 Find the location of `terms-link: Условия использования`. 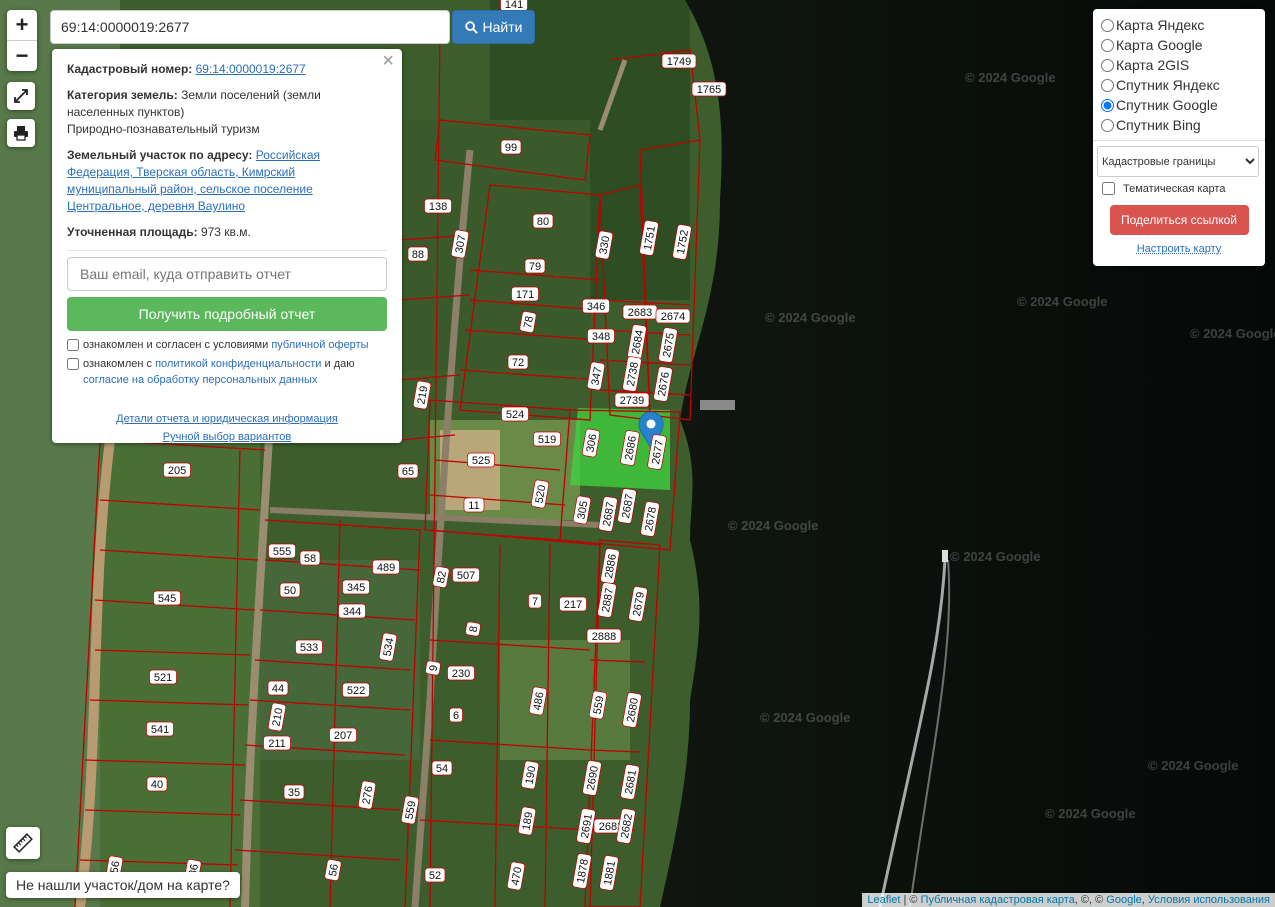

terms-link: Условия использования is located at coordinates (1209, 900).